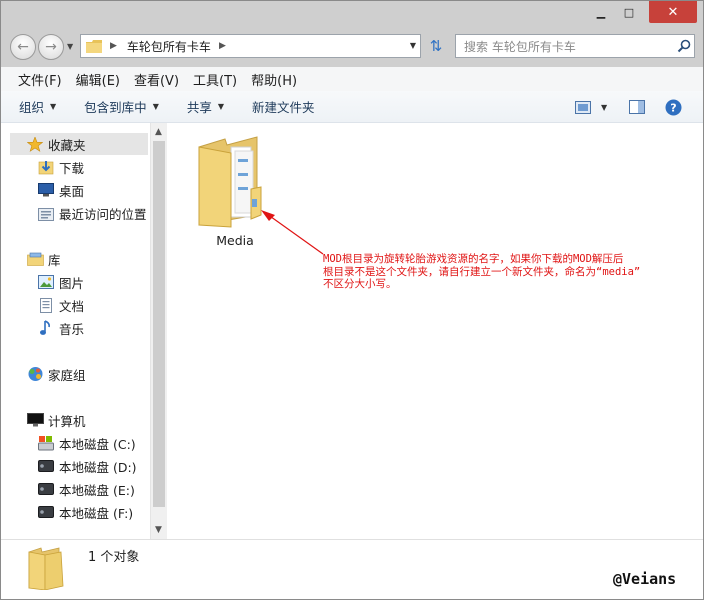 The height and width of the screenshot is (600, 704). Describe the element at coordinates (67, 145) in the screenshot. I see `sidebar-item-label: 收藏夹` at that location.